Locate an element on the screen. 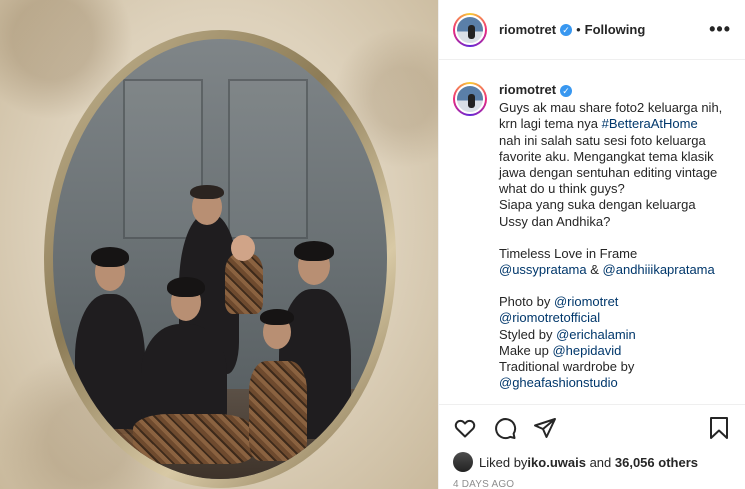 This screenshot has height=489, width=745. heart-icon is located at coordinates (465, 428).